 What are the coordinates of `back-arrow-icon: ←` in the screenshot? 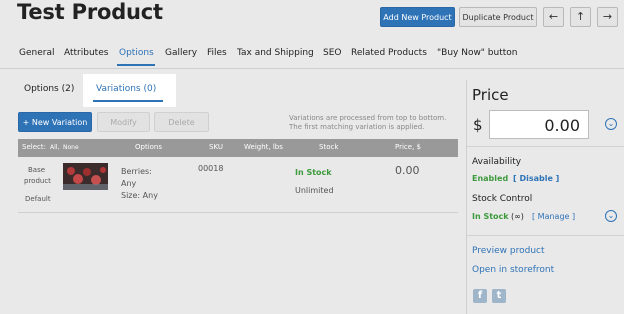 It's located at (553, 17).